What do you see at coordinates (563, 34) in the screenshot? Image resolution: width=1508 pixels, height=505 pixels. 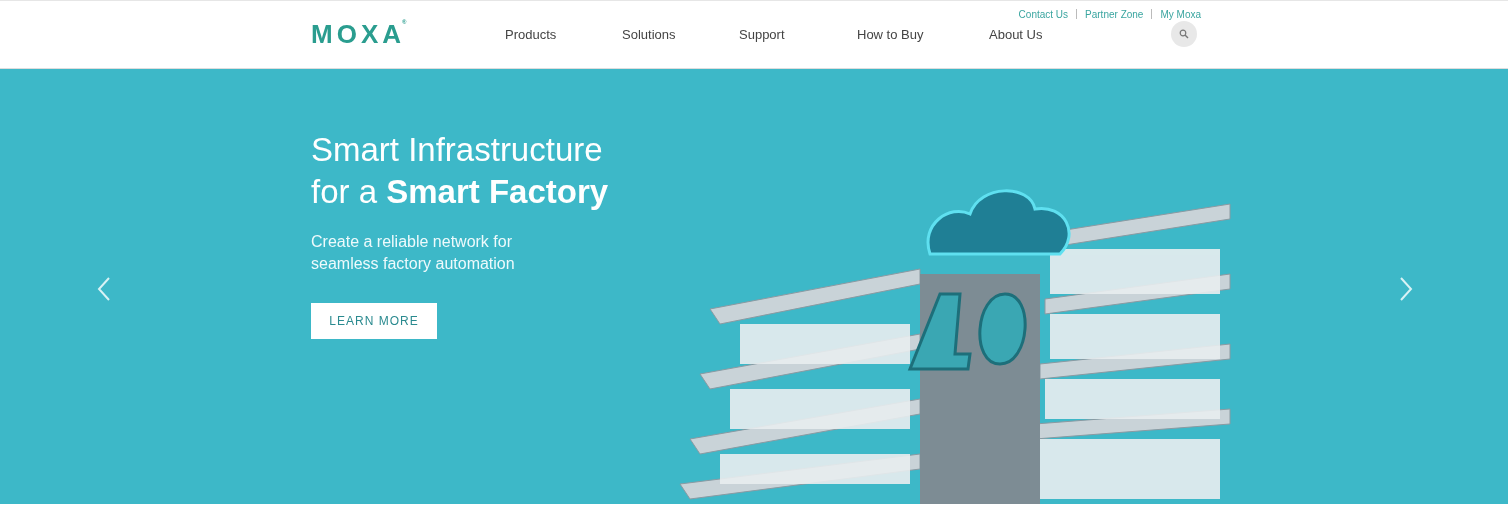 I see `nav-link: Products` at bounding box center [563, 34].